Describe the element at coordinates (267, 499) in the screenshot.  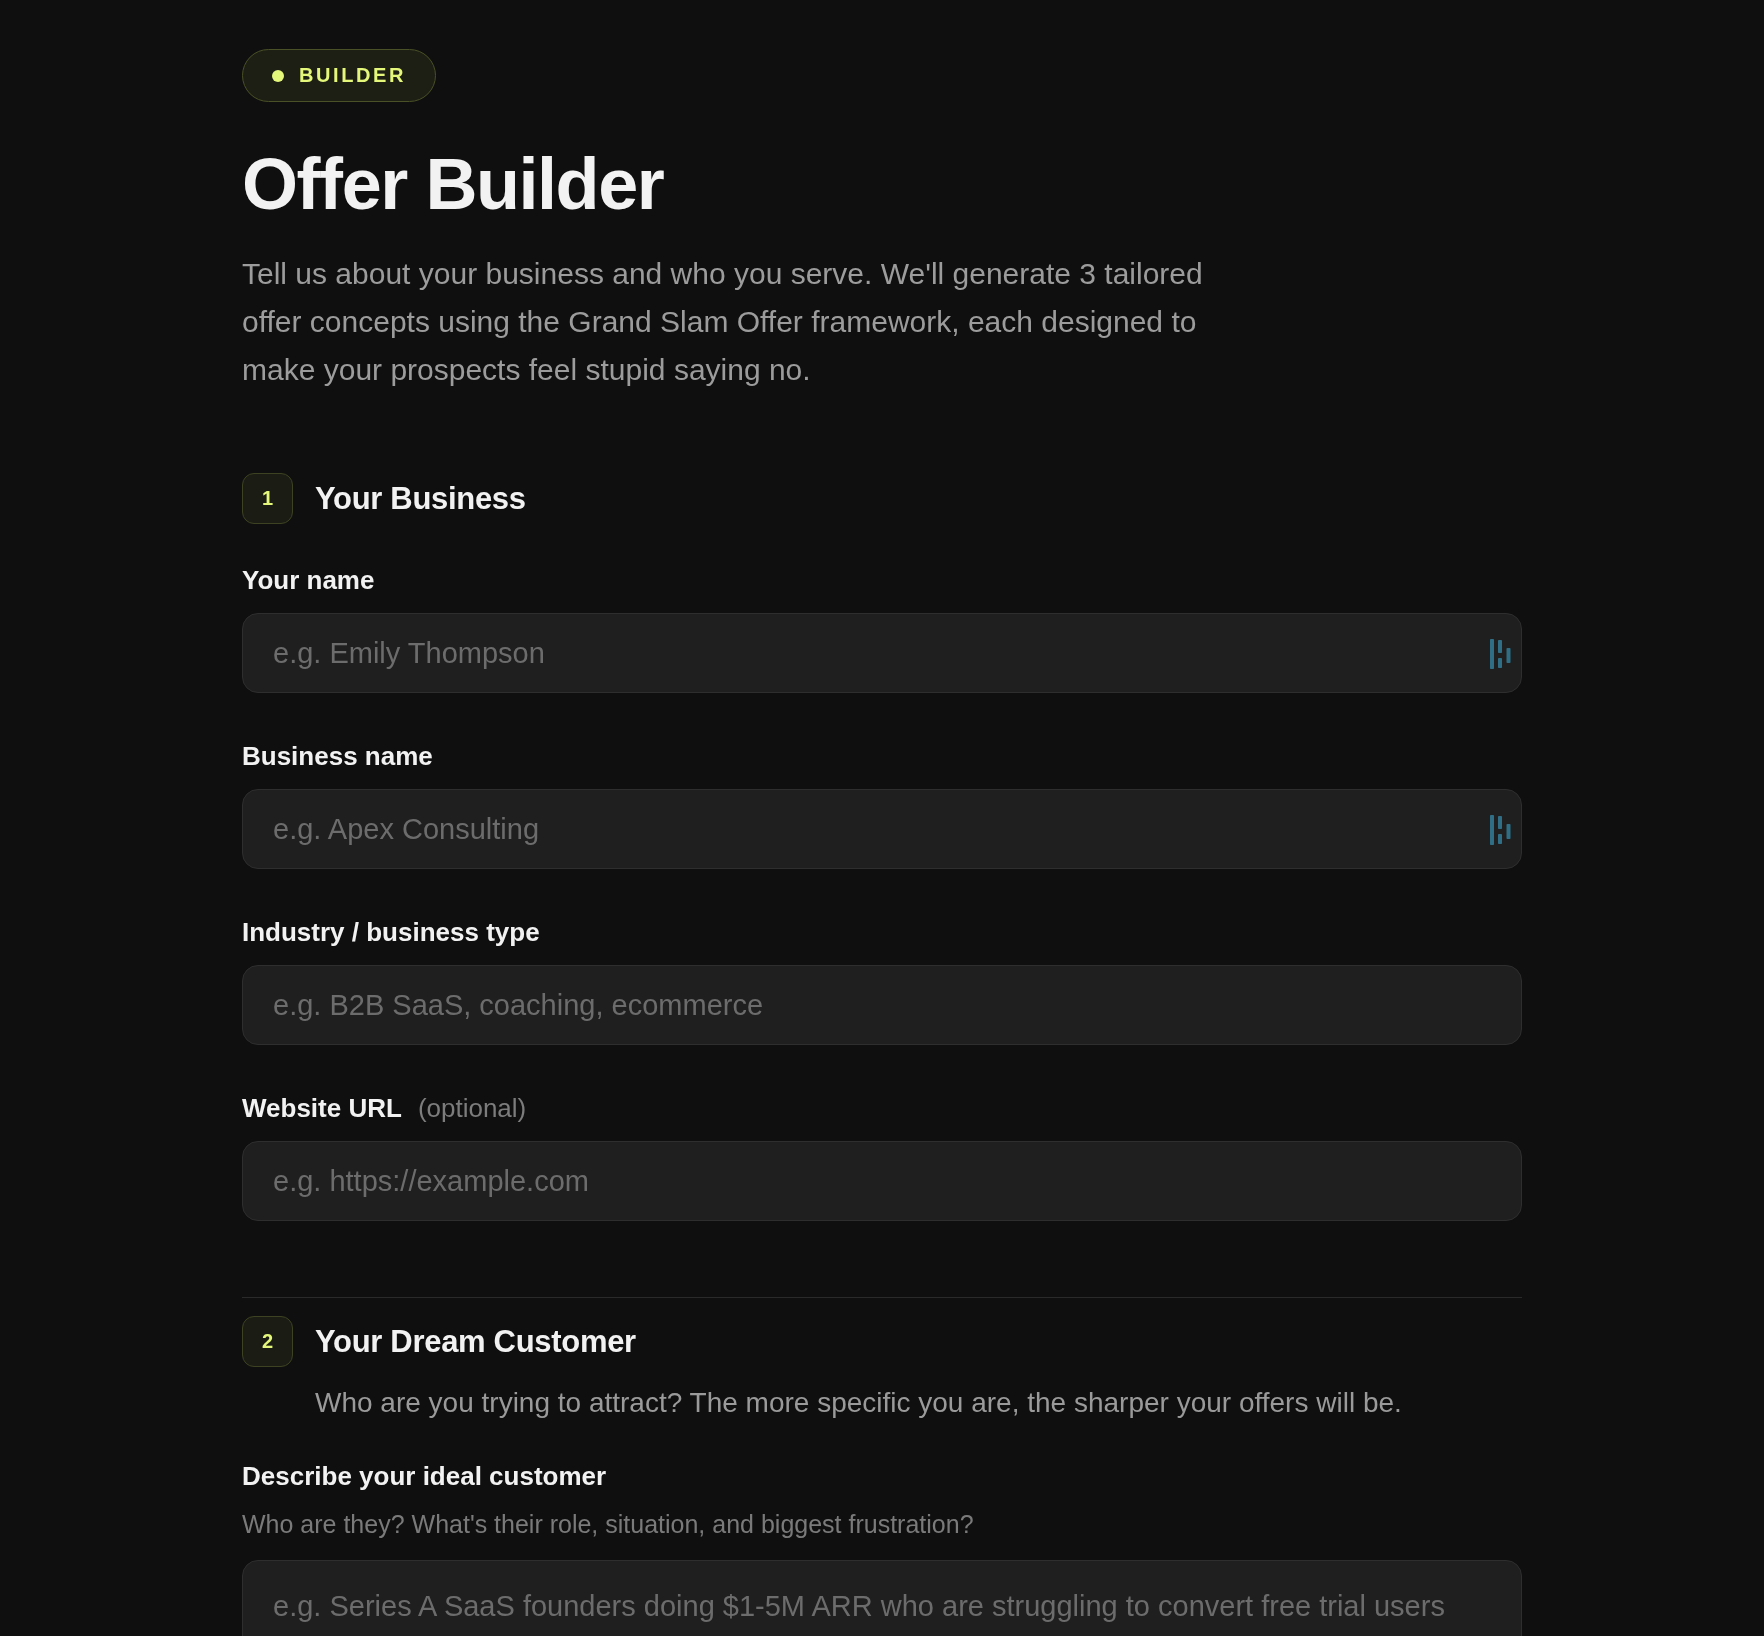
I see `step-number: 1` at that location.